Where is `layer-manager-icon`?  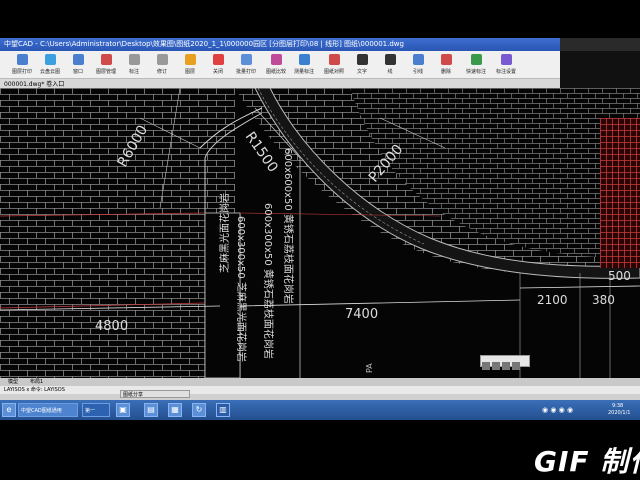
layer-manager-icon is located at coordinates (106, 59).